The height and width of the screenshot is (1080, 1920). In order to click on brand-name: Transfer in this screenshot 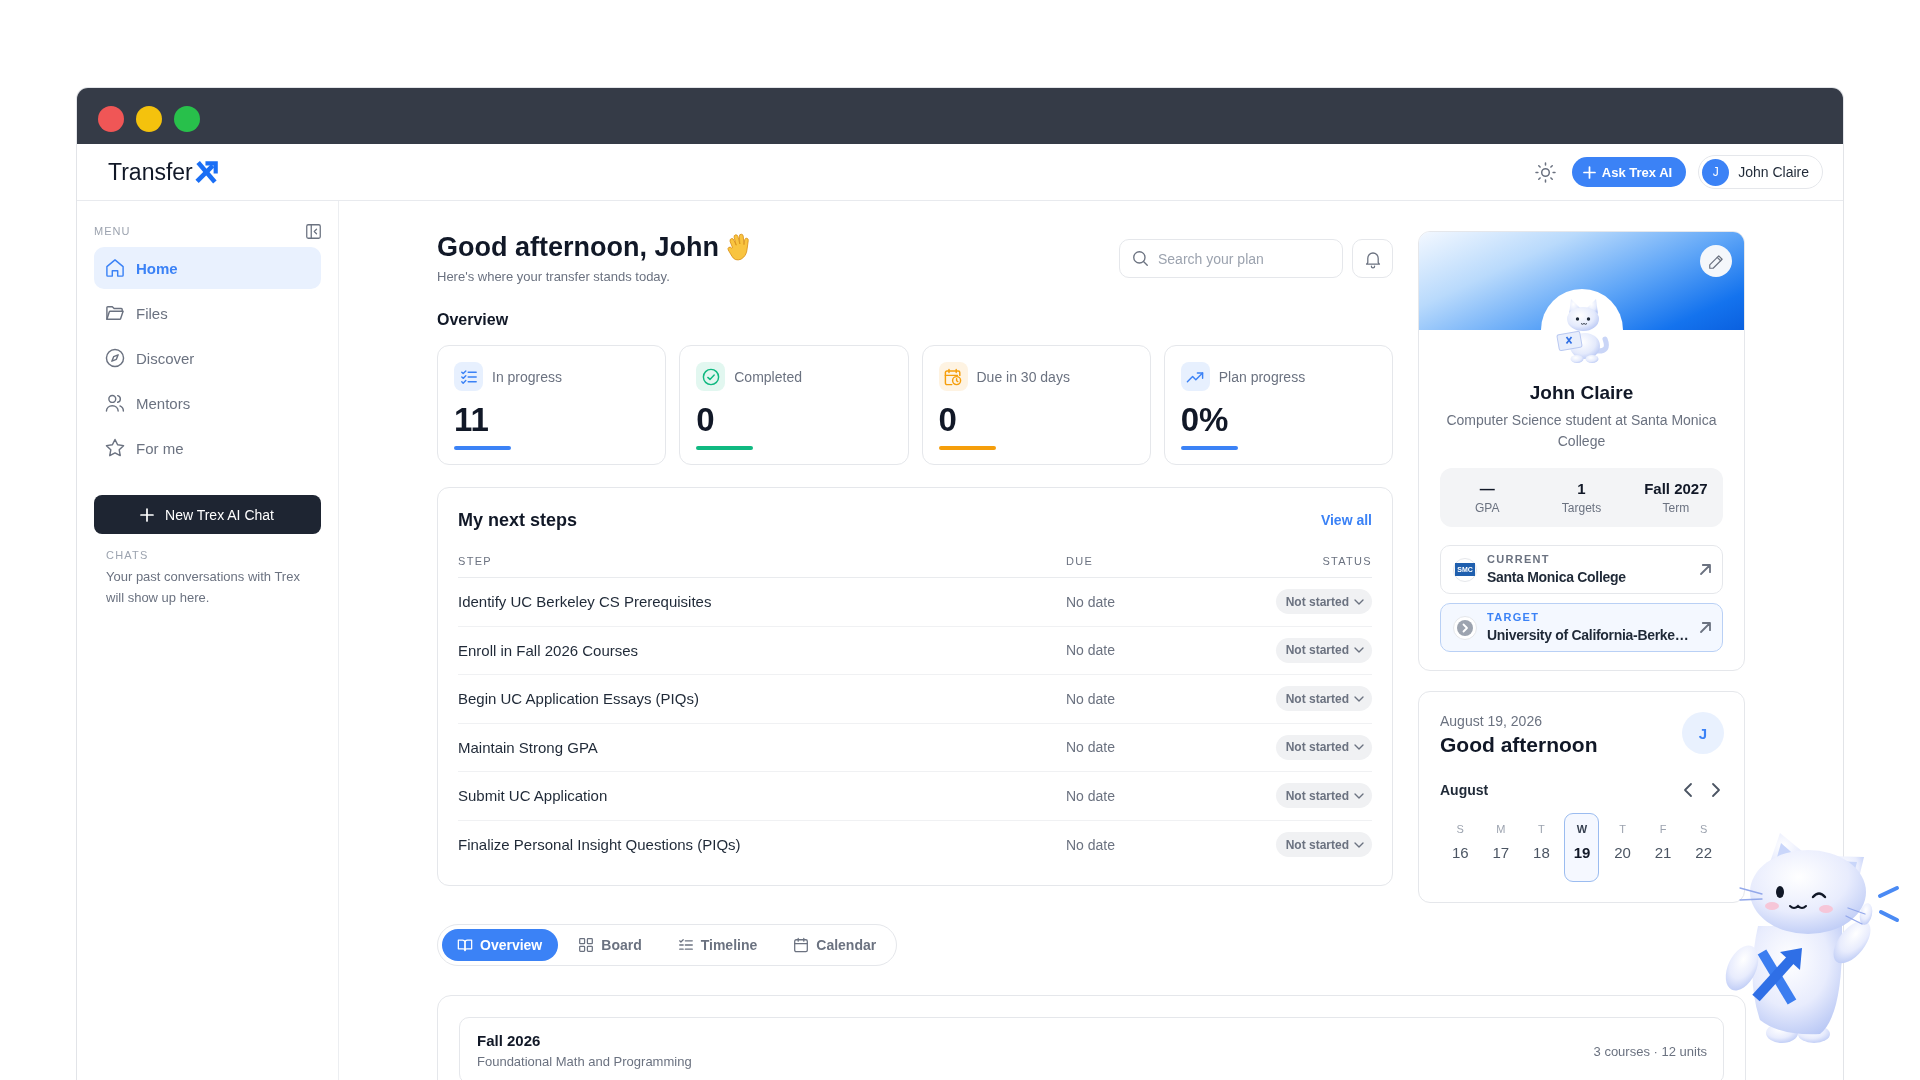, I will do `click(150, 172)`.